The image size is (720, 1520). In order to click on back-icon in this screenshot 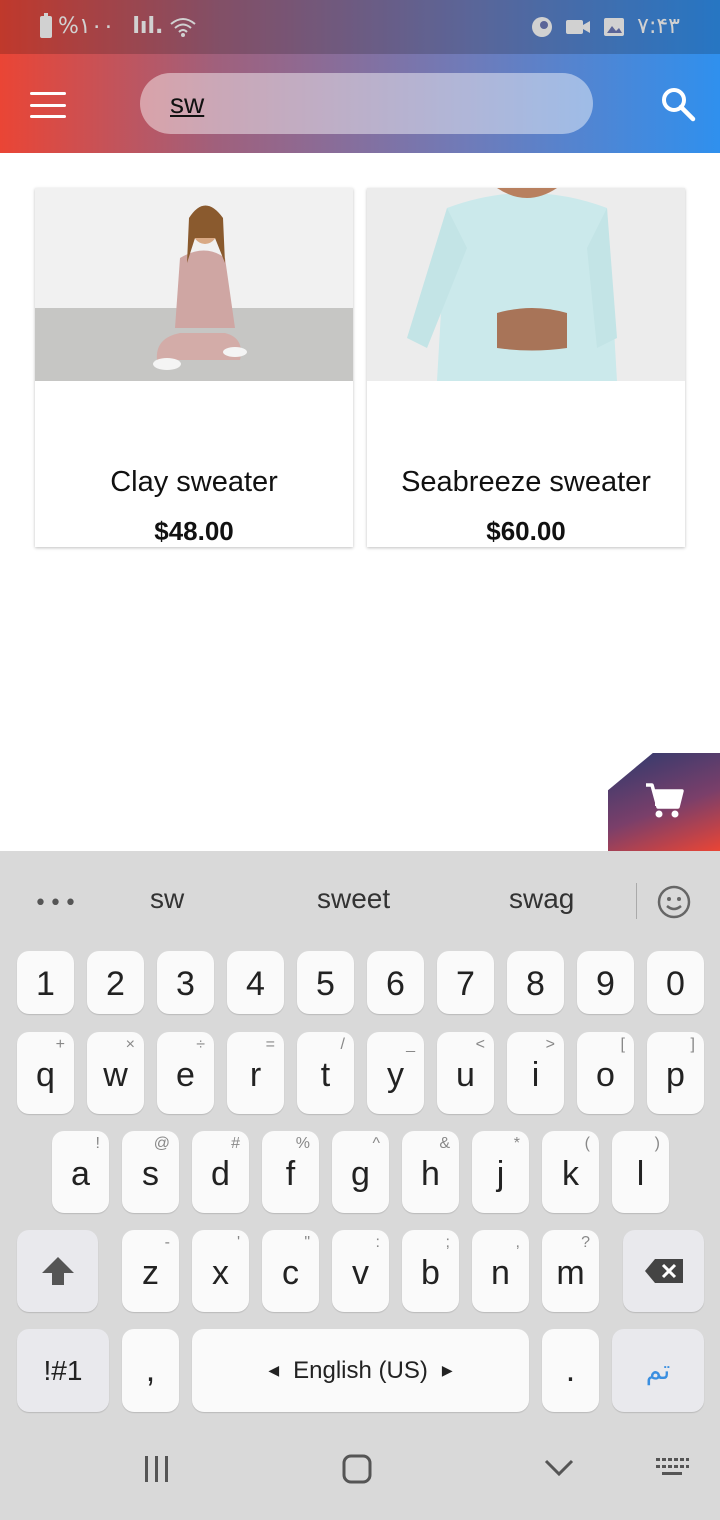, I will do `click(559, 1468)`.